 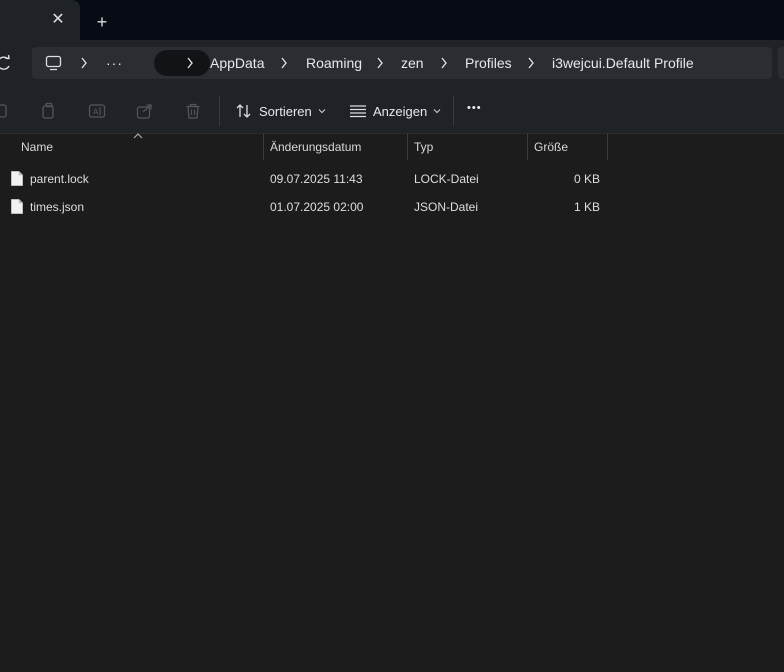 What do you see at coordinates (446, 179) in the screenshot?
I see `file-type: LOCK-Datei` at bounding box center [446, 179].